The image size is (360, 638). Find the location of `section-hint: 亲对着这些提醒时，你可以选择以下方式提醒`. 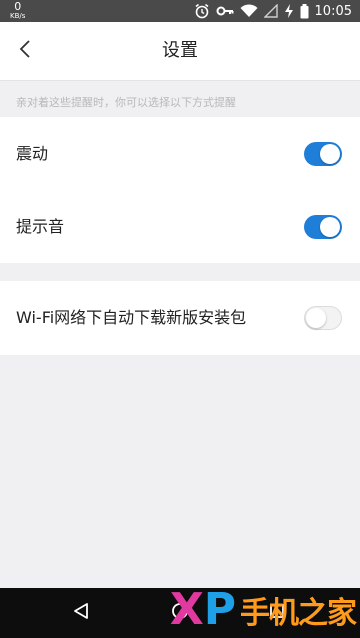

section-hint: 亲对着这些提醒时，你可以选择以下方式提醒 is located at coordinates (126, 102).